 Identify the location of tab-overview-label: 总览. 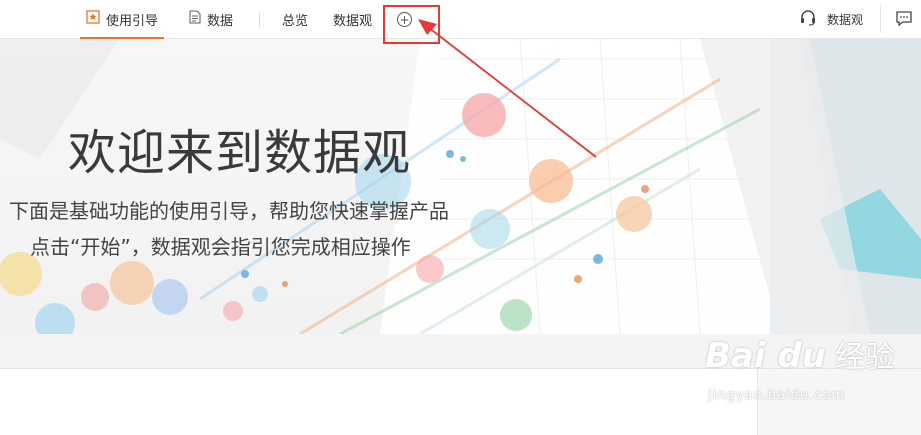
(295, 21).